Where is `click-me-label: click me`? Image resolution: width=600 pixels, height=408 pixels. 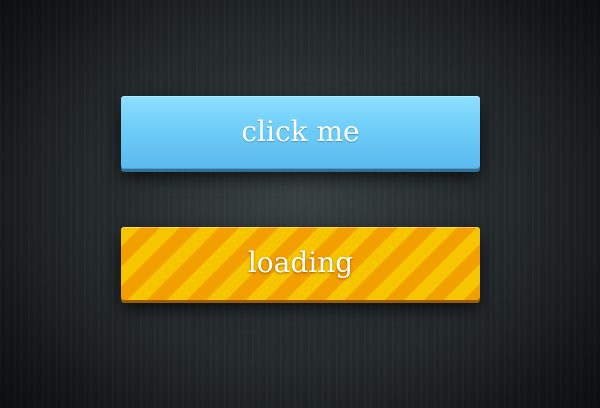 click-me-label: click me is located at coordinates (300, 131).